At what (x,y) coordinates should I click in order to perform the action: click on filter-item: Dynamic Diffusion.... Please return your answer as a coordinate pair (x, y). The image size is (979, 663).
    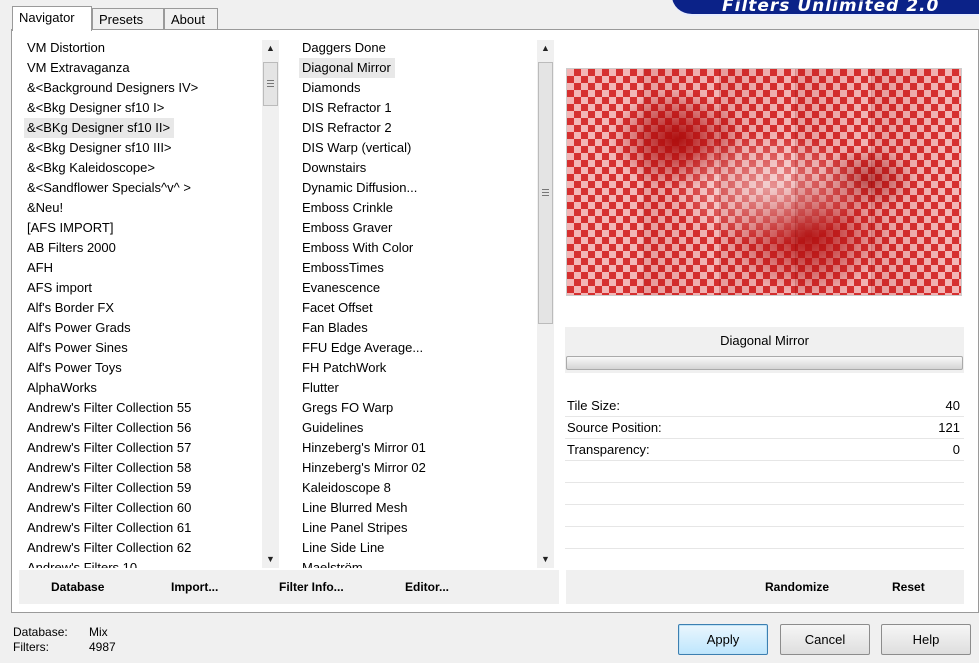
    Looking at the image, I should click on (417, 188).